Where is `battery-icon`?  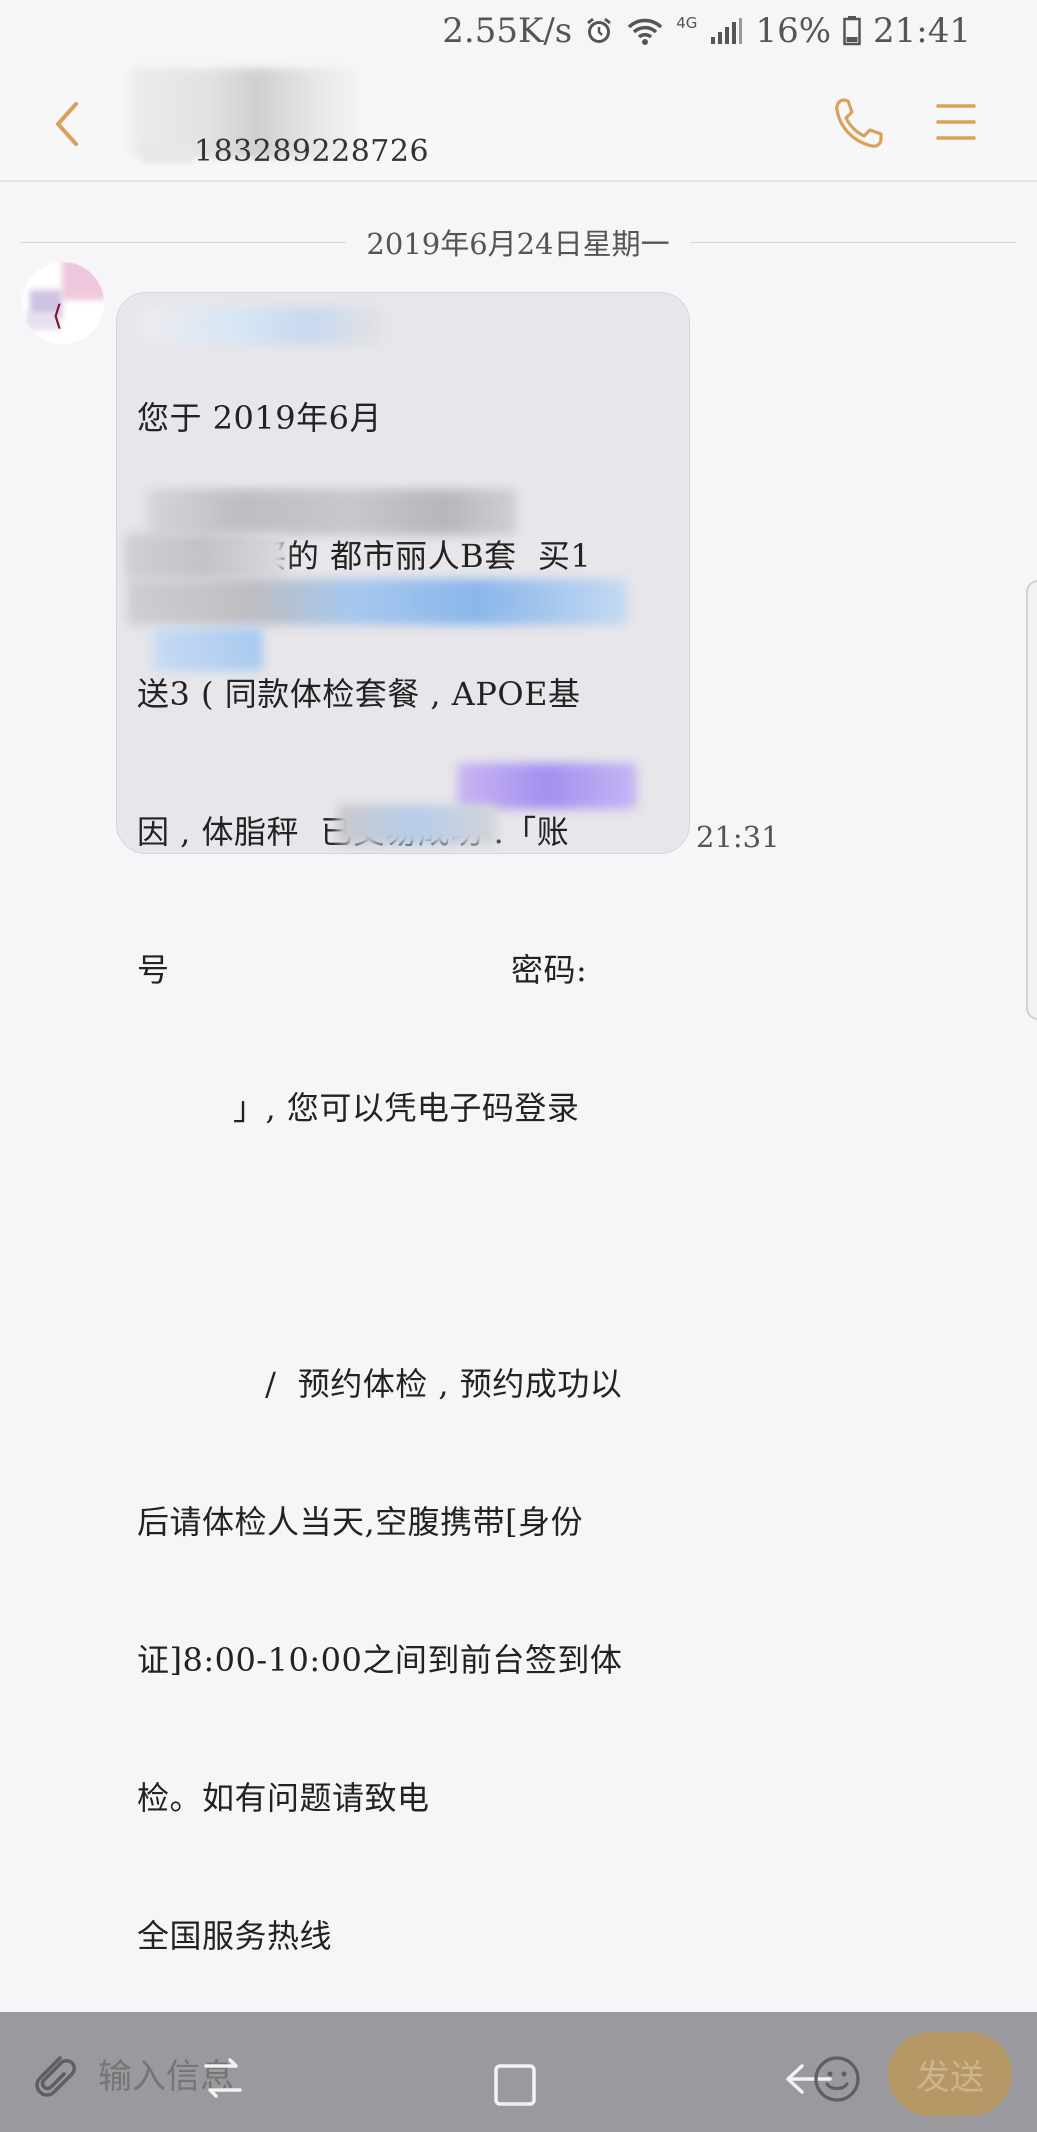 battery-icon is located at coordinates (852, 31).